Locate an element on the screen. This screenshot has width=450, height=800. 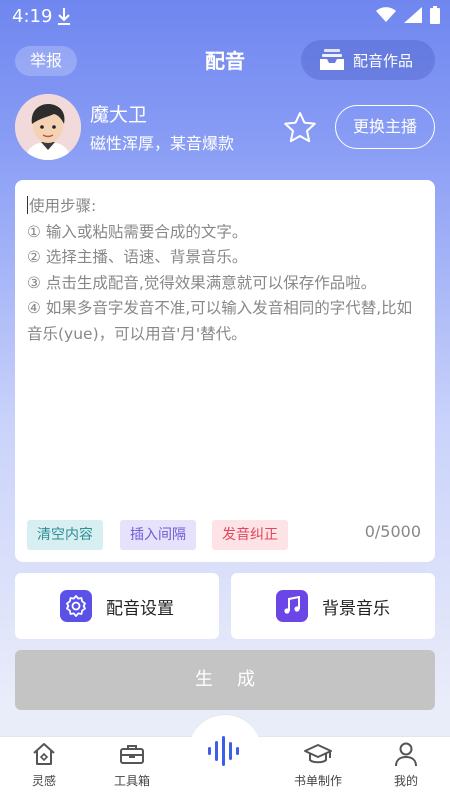
tab-toolbox-label: 工具箱 is located at coordinates (131, 781).